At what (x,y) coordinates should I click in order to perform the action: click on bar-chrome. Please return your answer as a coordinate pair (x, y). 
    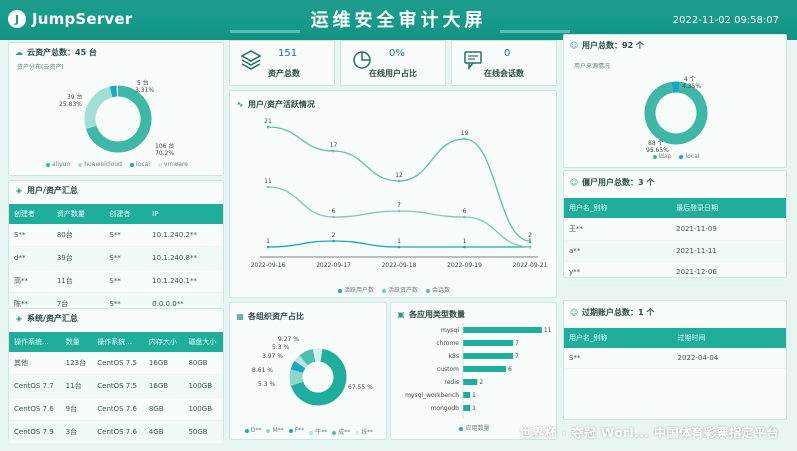
    Looking at the image, I should click on (488, 343).